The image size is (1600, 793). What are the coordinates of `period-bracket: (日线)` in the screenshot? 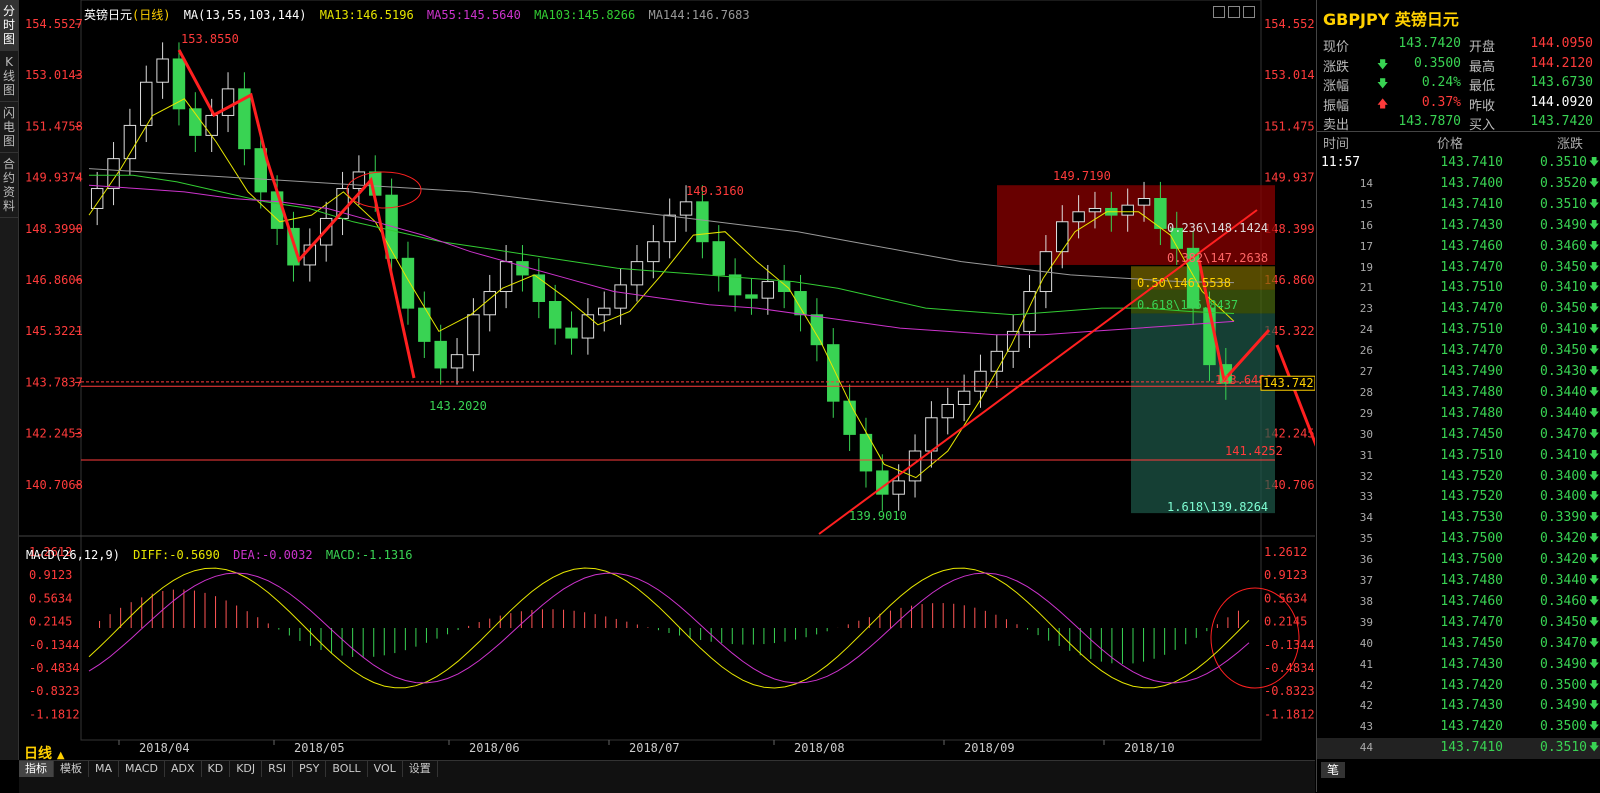 It's located at (151, 15).